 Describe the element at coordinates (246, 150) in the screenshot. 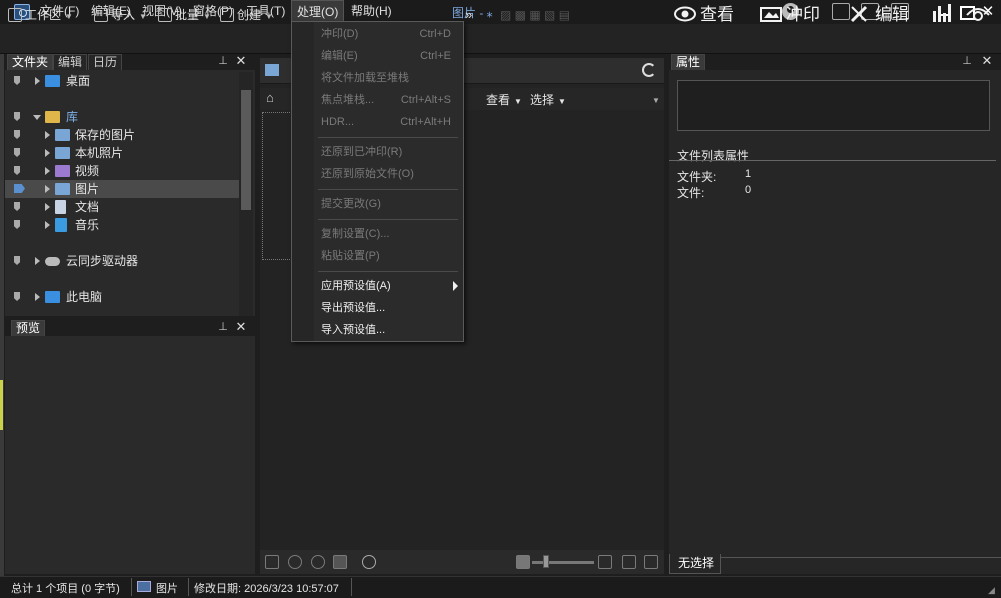

I see `folders-scroll-thumb` at that location.